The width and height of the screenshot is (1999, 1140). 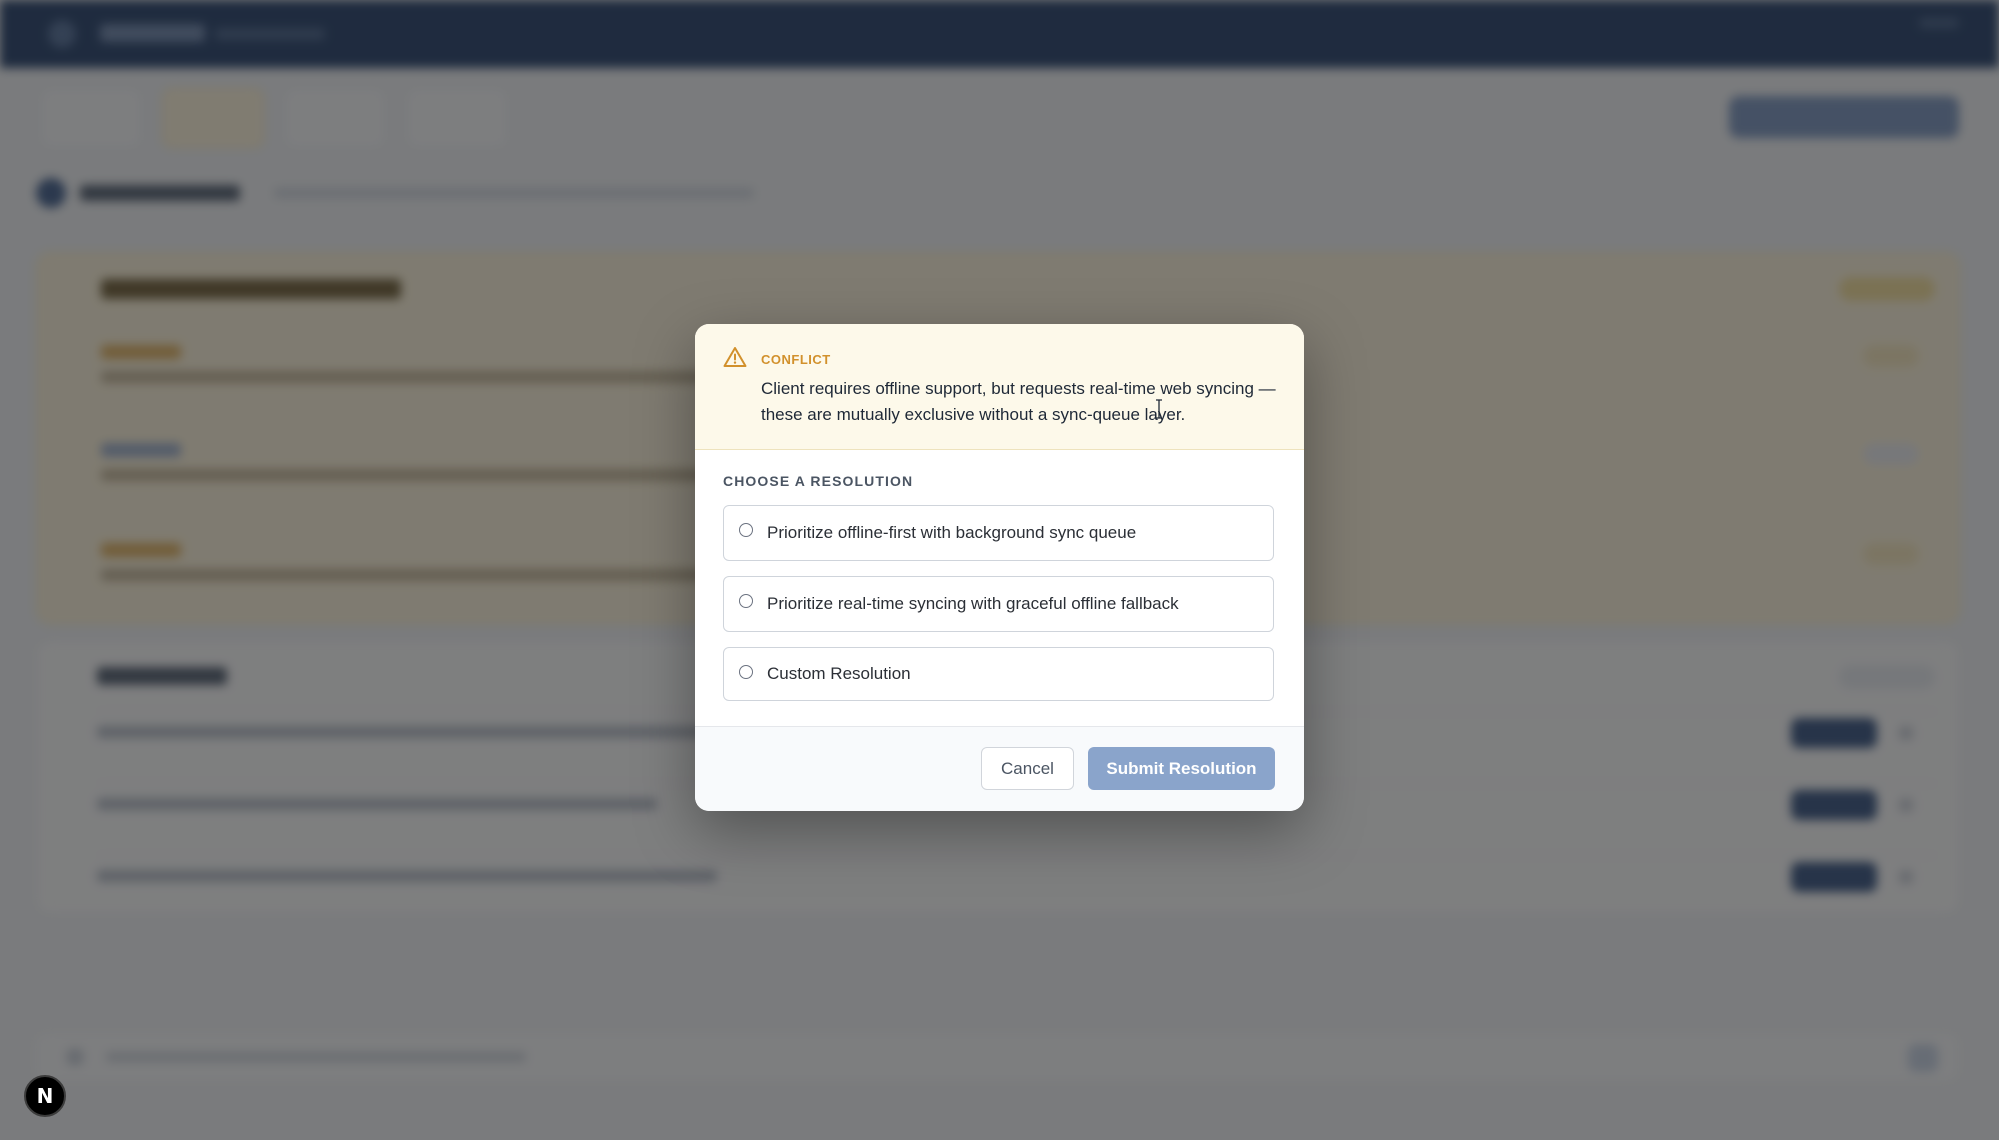 What do you see at coordinates (818, 481) in the screenshot?
I see `resolution-section-label: CHOOSE A RESOLUTION` at bounding box center [818, 481].